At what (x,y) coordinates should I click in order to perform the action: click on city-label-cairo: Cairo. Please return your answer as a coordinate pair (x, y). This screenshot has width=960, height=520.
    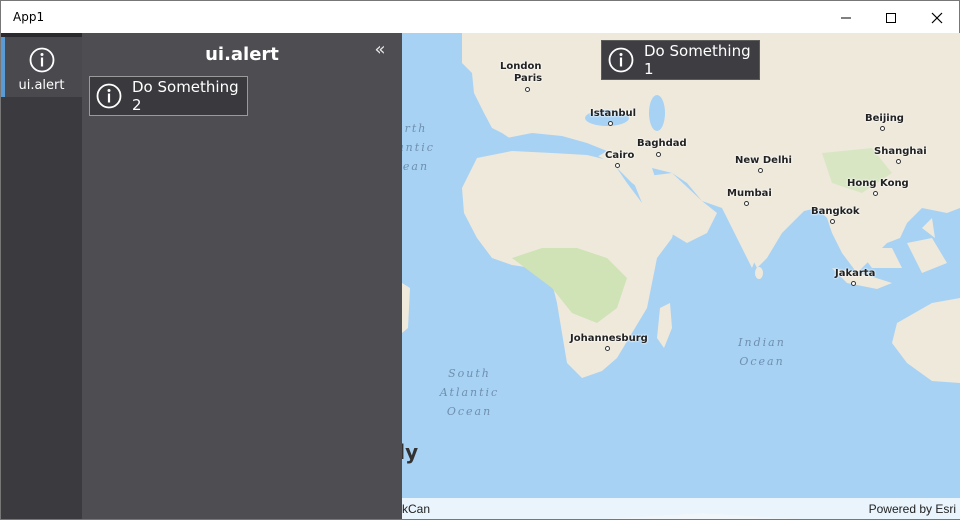
    Looking at the image, I should click on (620, 155).